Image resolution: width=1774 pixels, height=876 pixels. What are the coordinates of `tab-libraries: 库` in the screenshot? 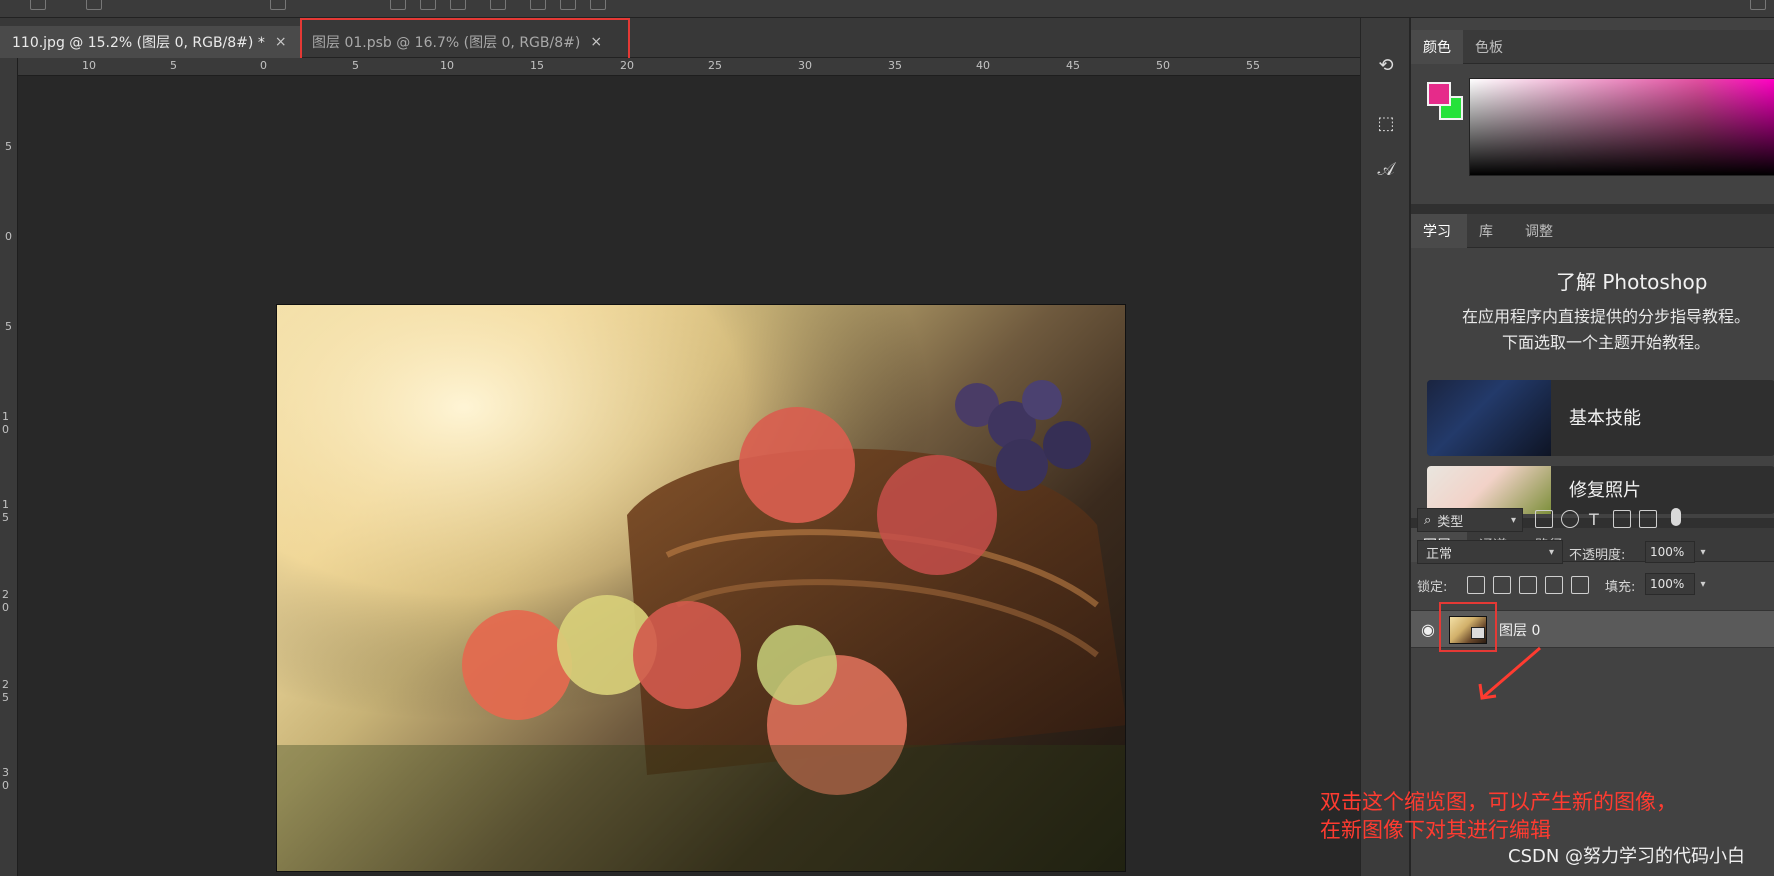 It's located at (1490, 231).